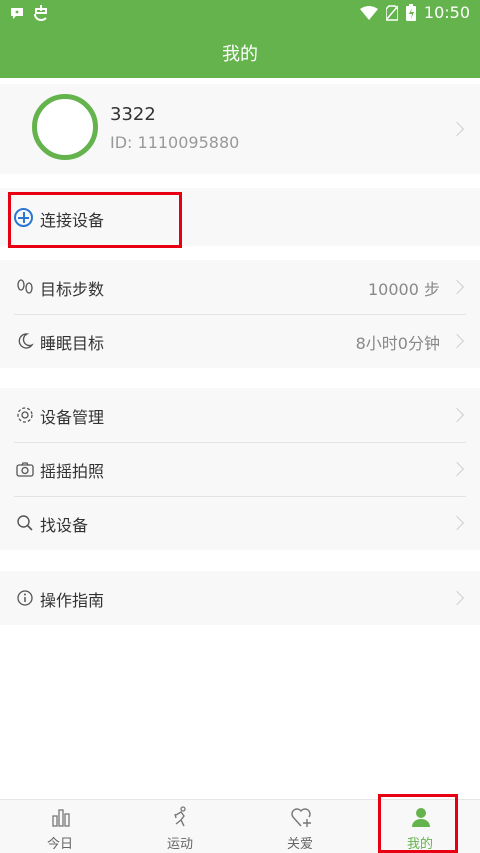 This screenshot has width=480, height=853. What do you see at coordinates (240, 14) in the screenshot?
I see `status-bar: 10:50` at bounding box center [240, 14].